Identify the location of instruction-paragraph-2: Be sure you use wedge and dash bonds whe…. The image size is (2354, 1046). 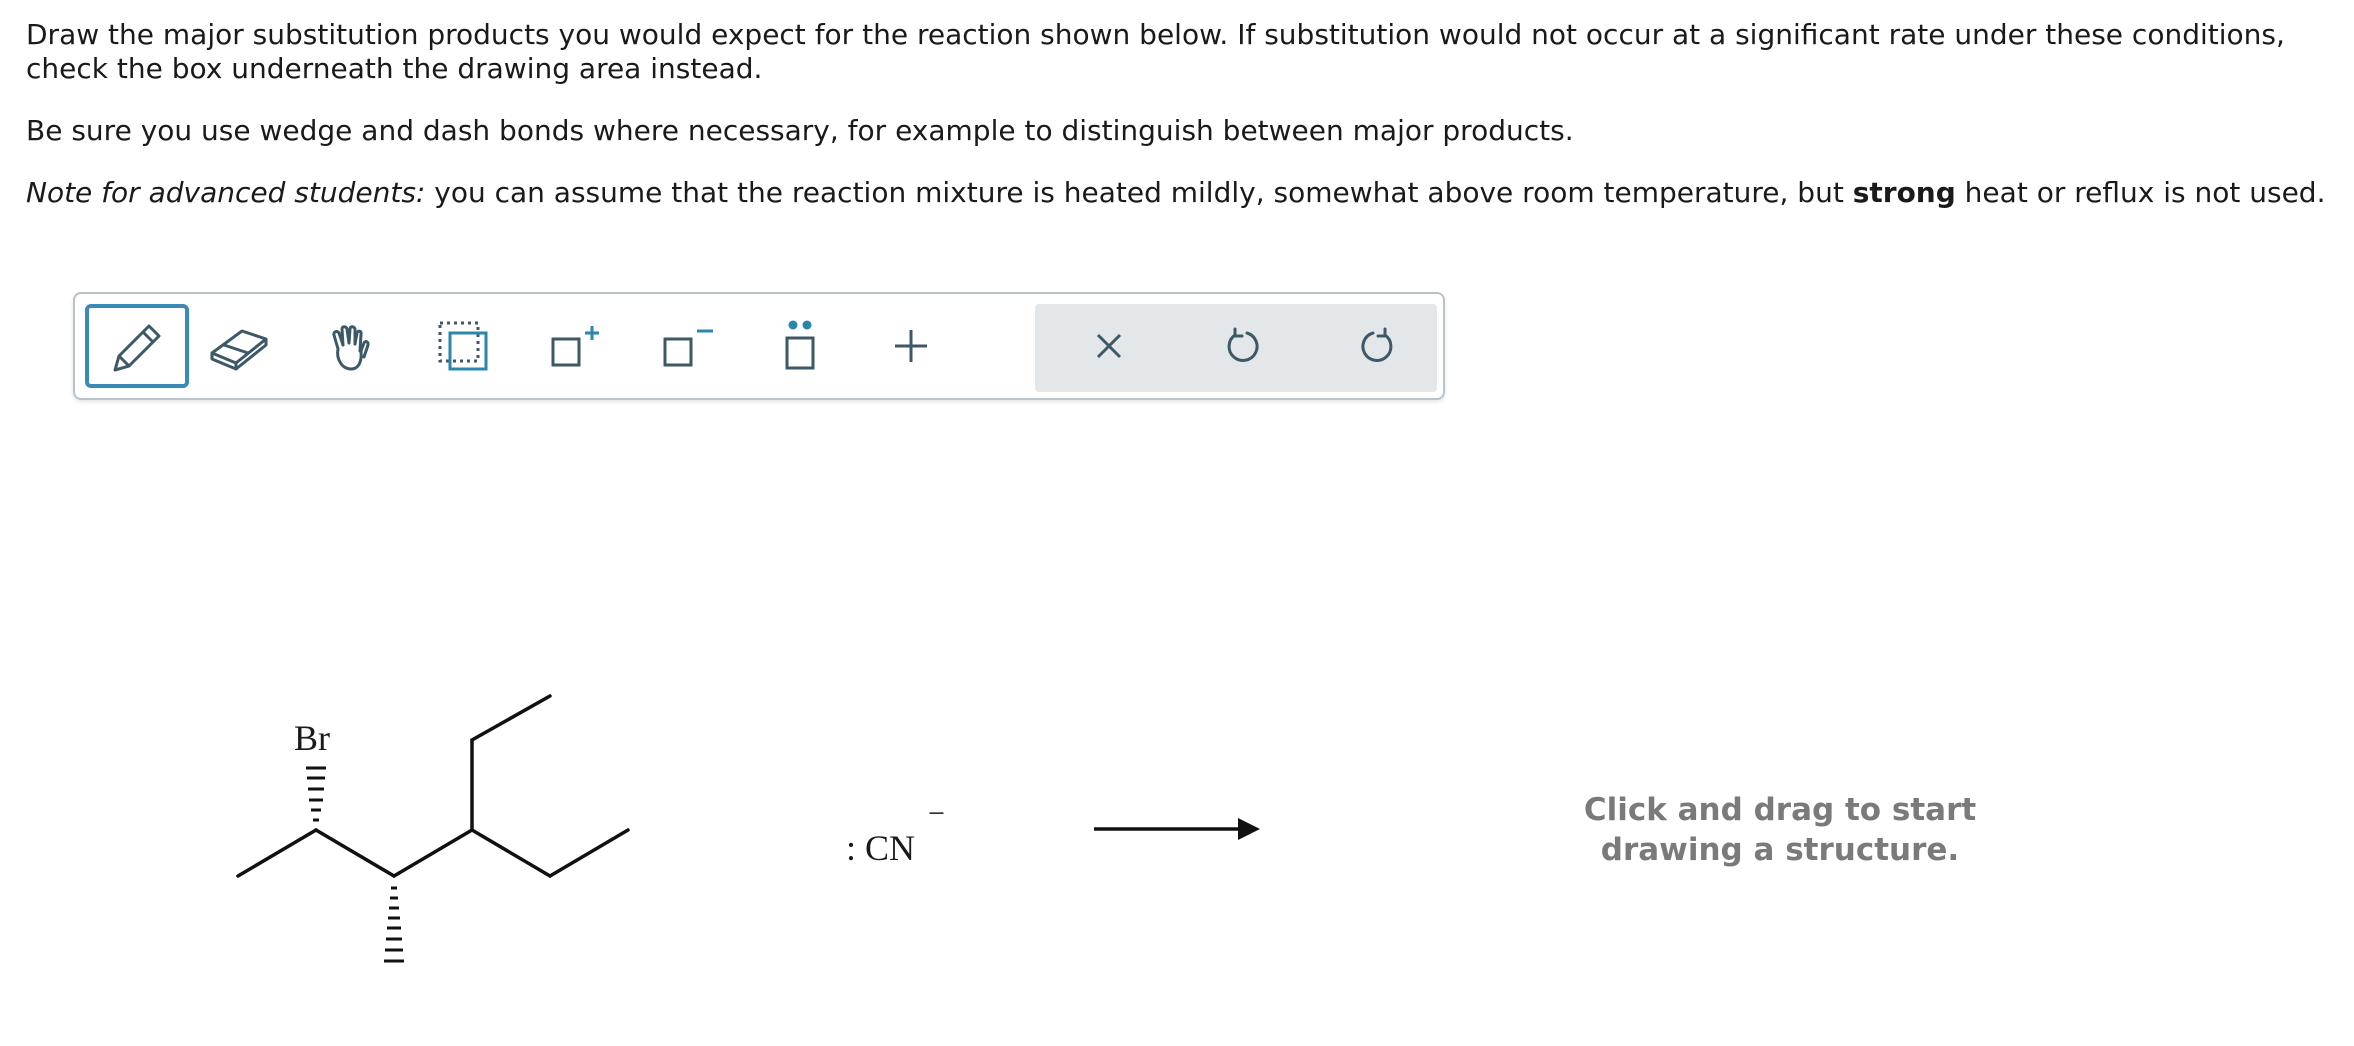
(800, 130).